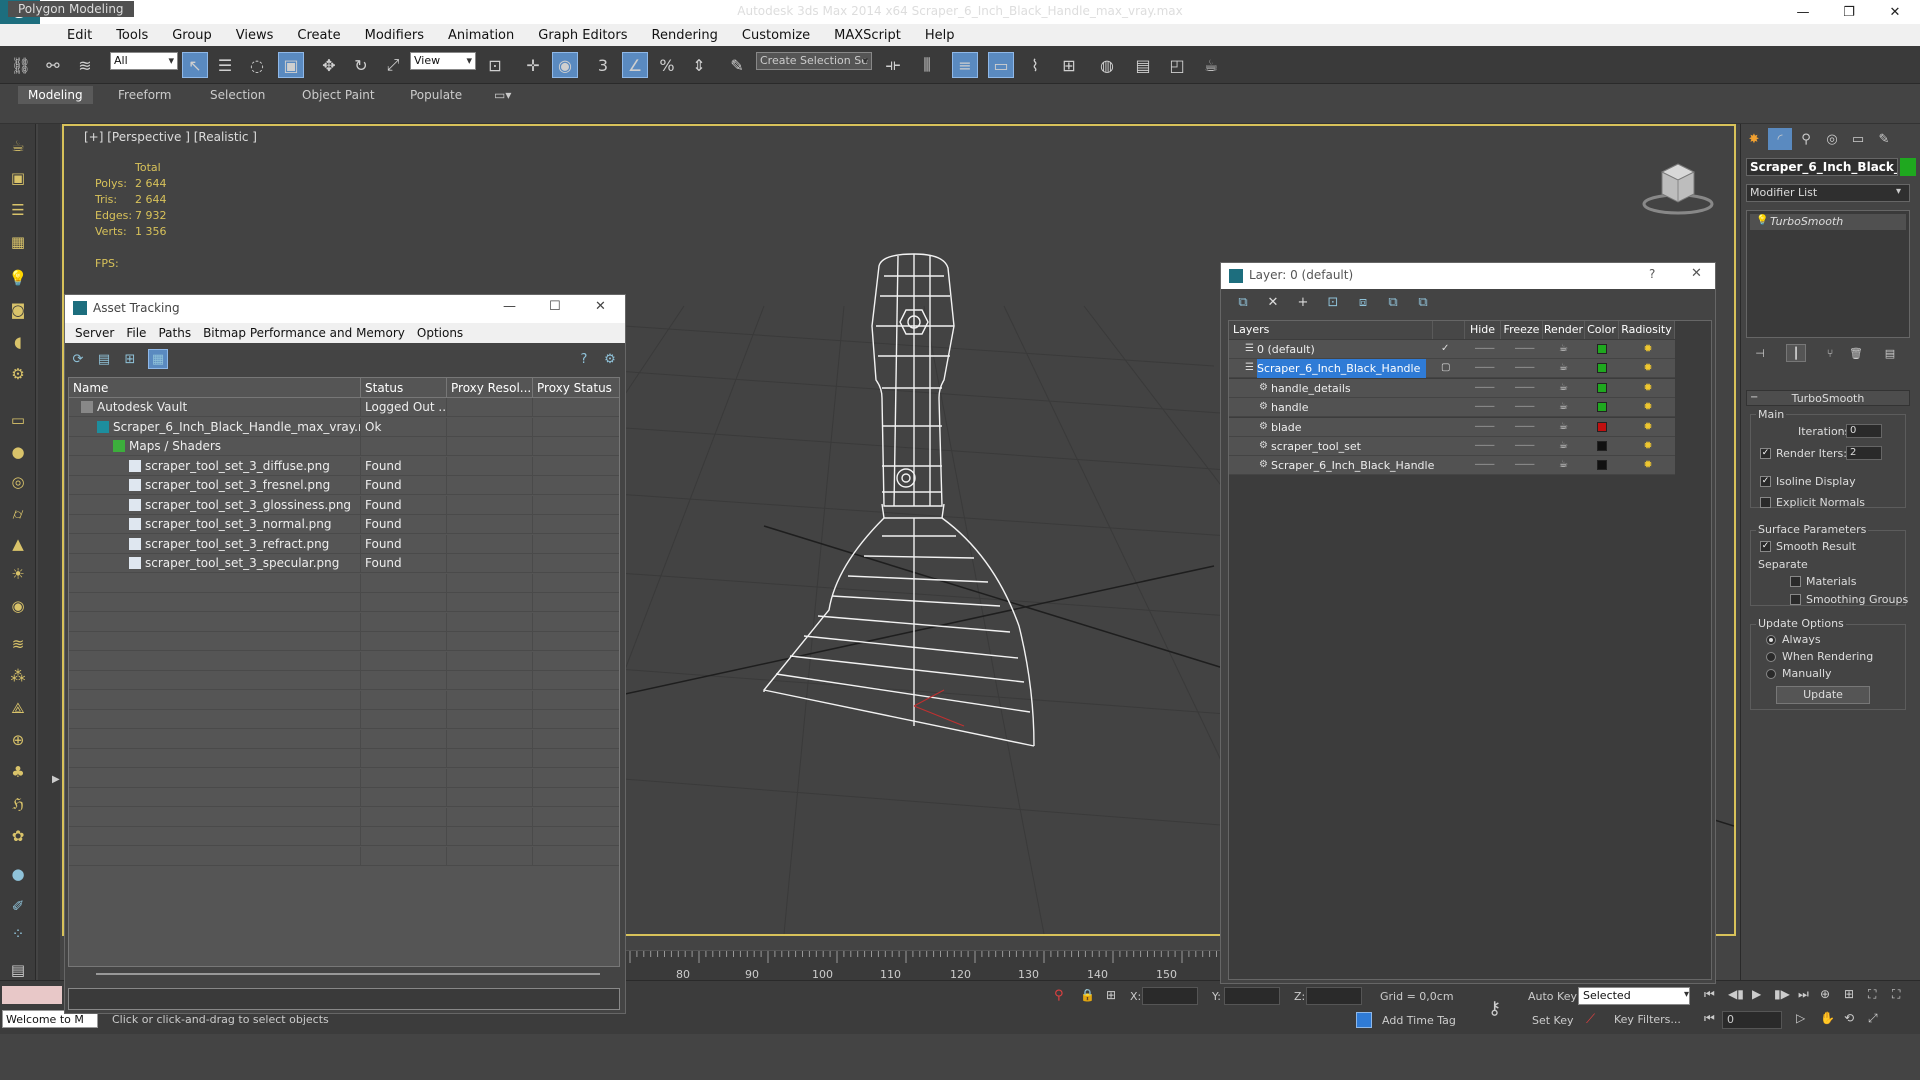  Describe the element at coordinates (1832, 139) in the screenshot. I see `motion-tab-icon: ◎` at that location.